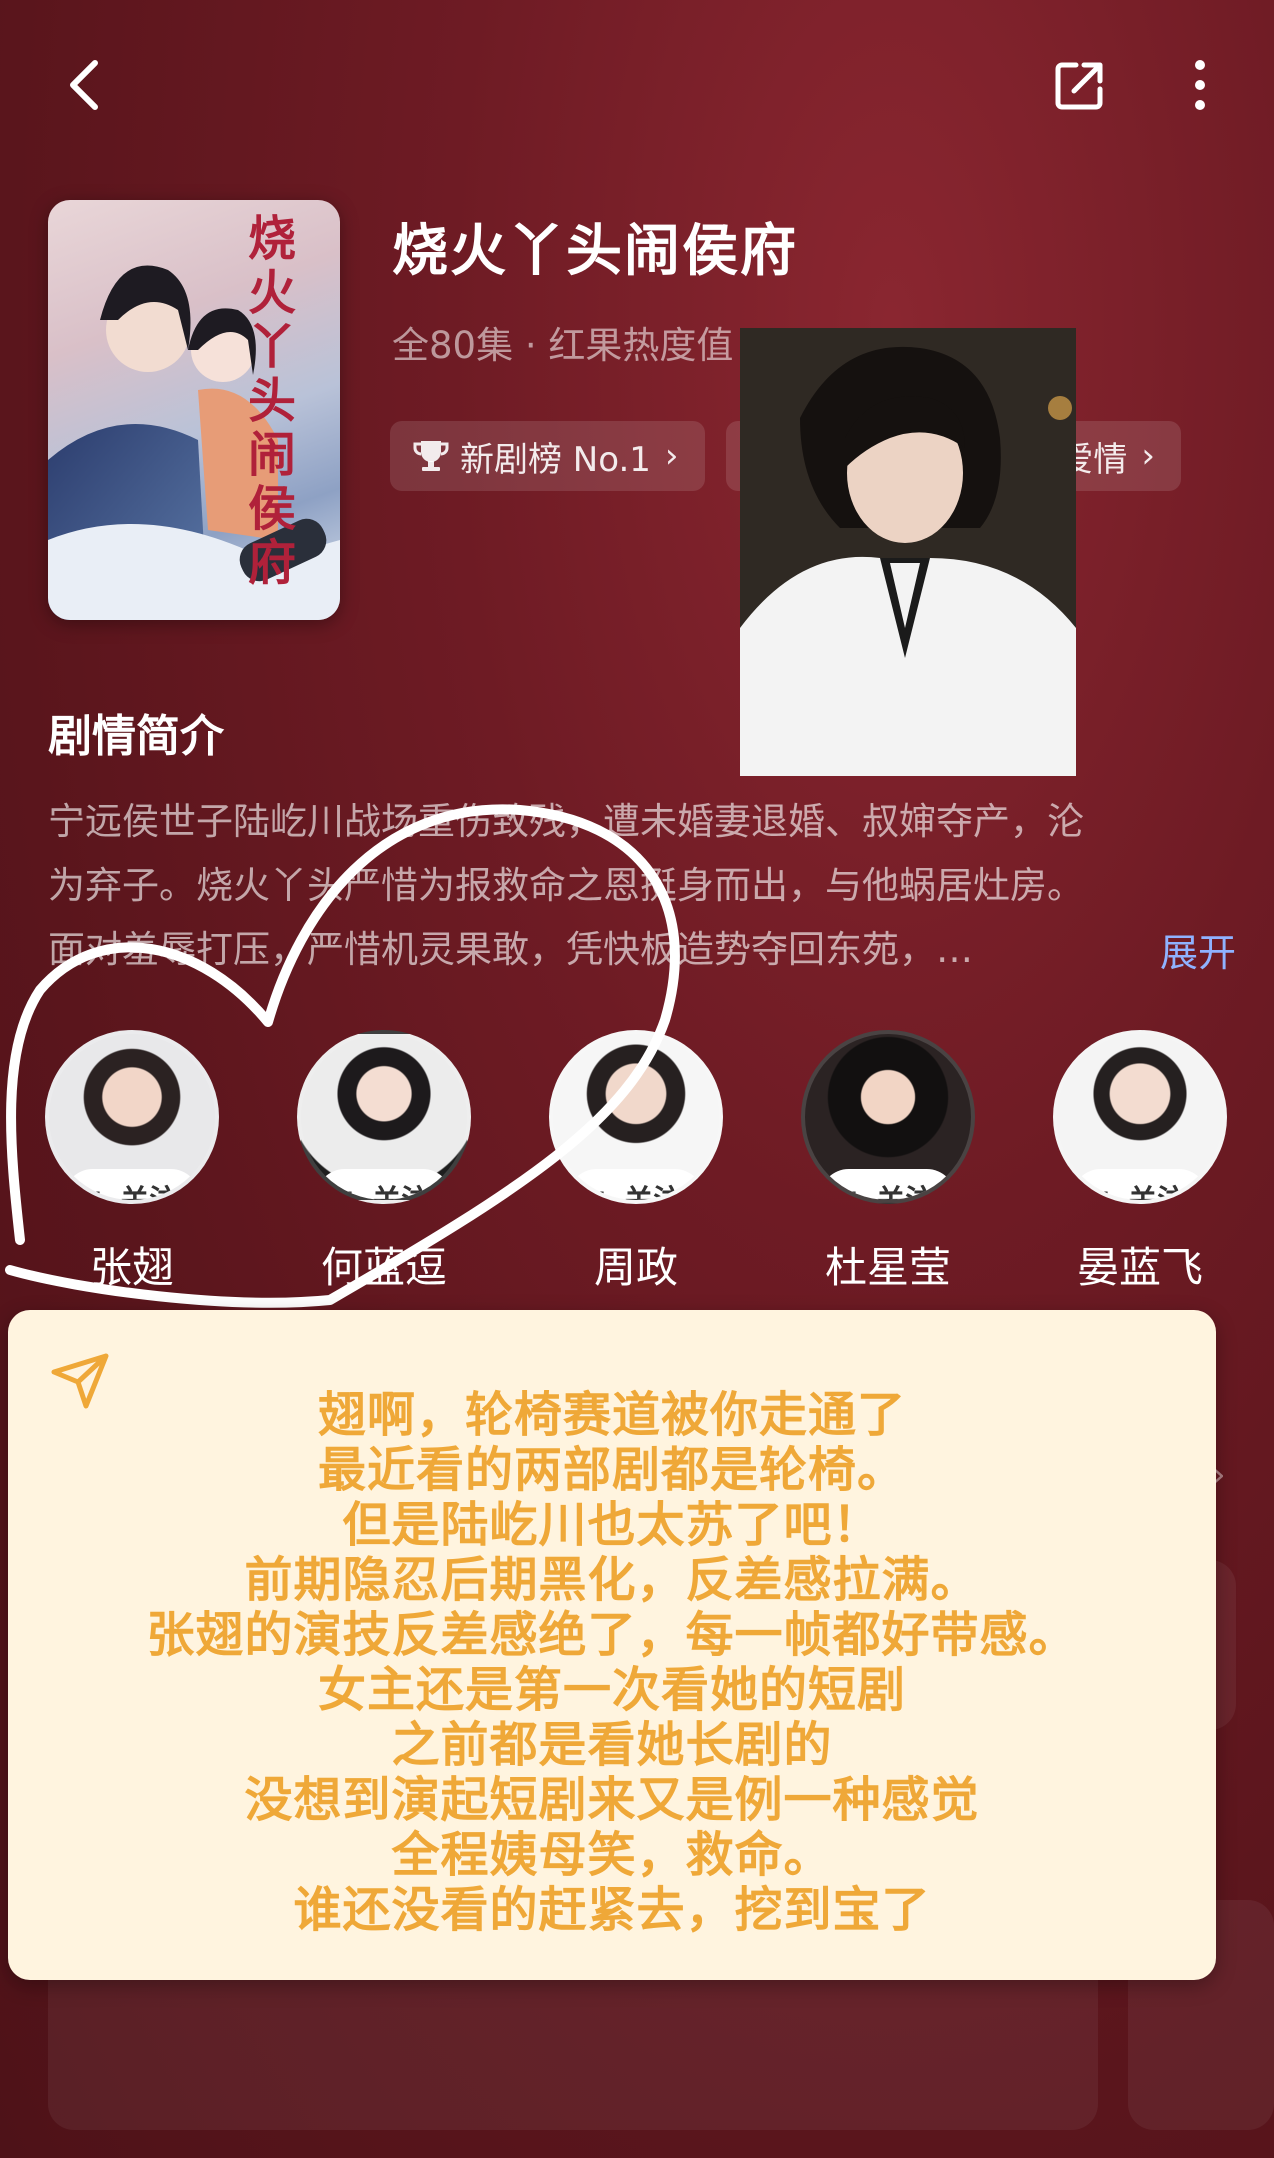 The width and height of the screenshot is (1274, 2158). Describe the element at coordinates (612, 1910) in the screenshot. I see `note-line: 谁还没看的赶紧去，挖到宝了` at that location.